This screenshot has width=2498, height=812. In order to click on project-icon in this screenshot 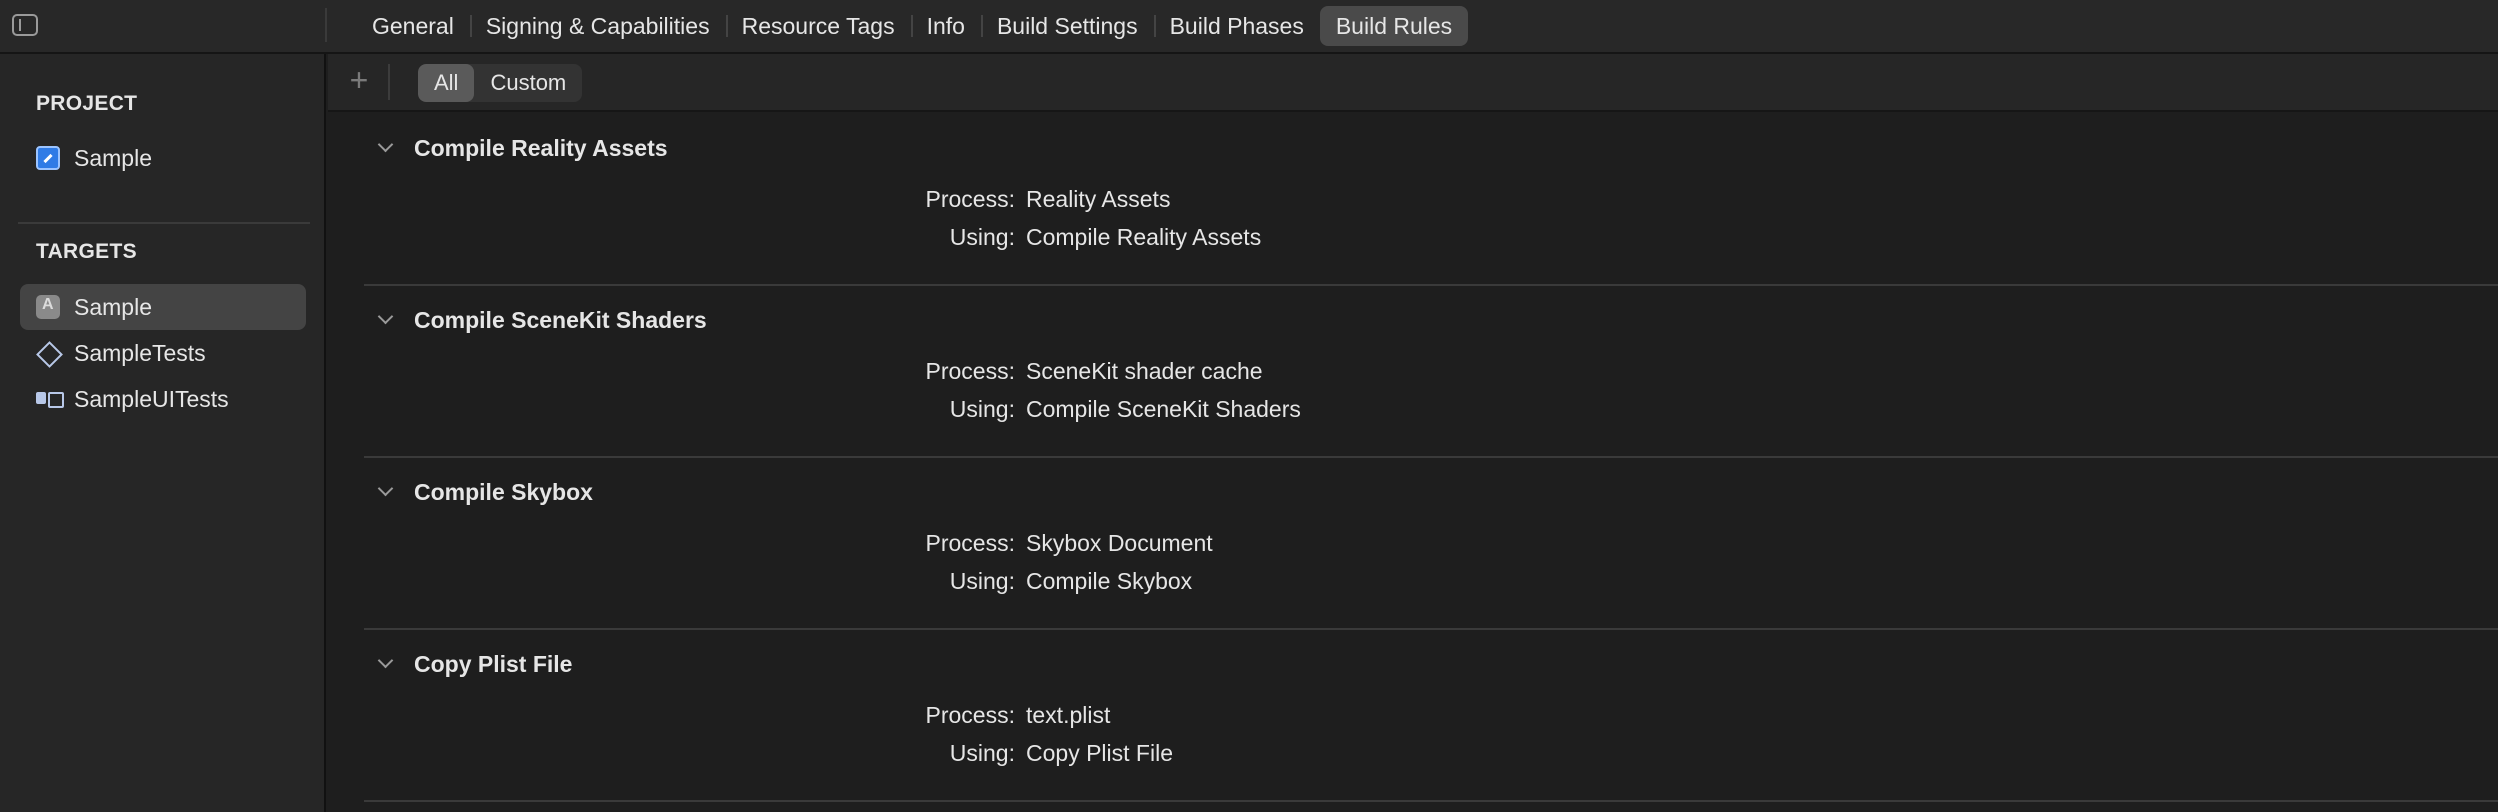, I will do `click(48, 158)`.